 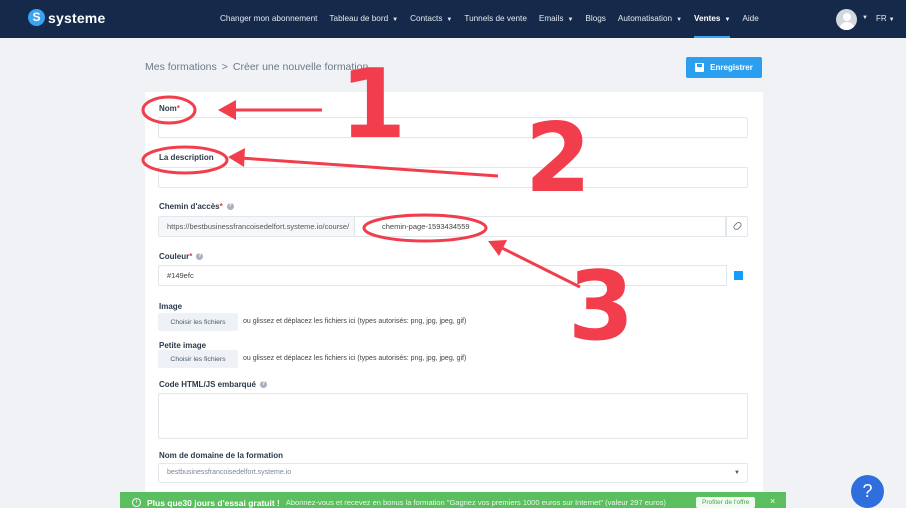 What do you see at coordinates (737, 473) in the screenshot?
I see `caret-down-icon: ▼` at bounding box center [737, 473].